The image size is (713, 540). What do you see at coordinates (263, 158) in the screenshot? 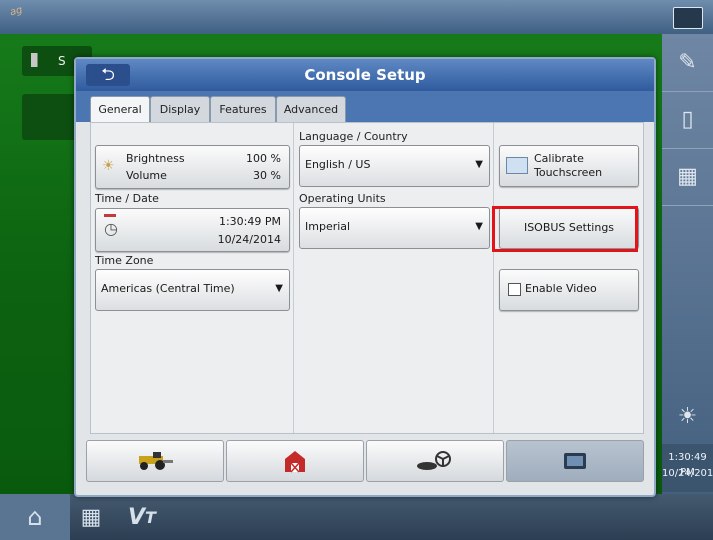
I see `brightness-value: 100 %` at bounding box center [263, 158].